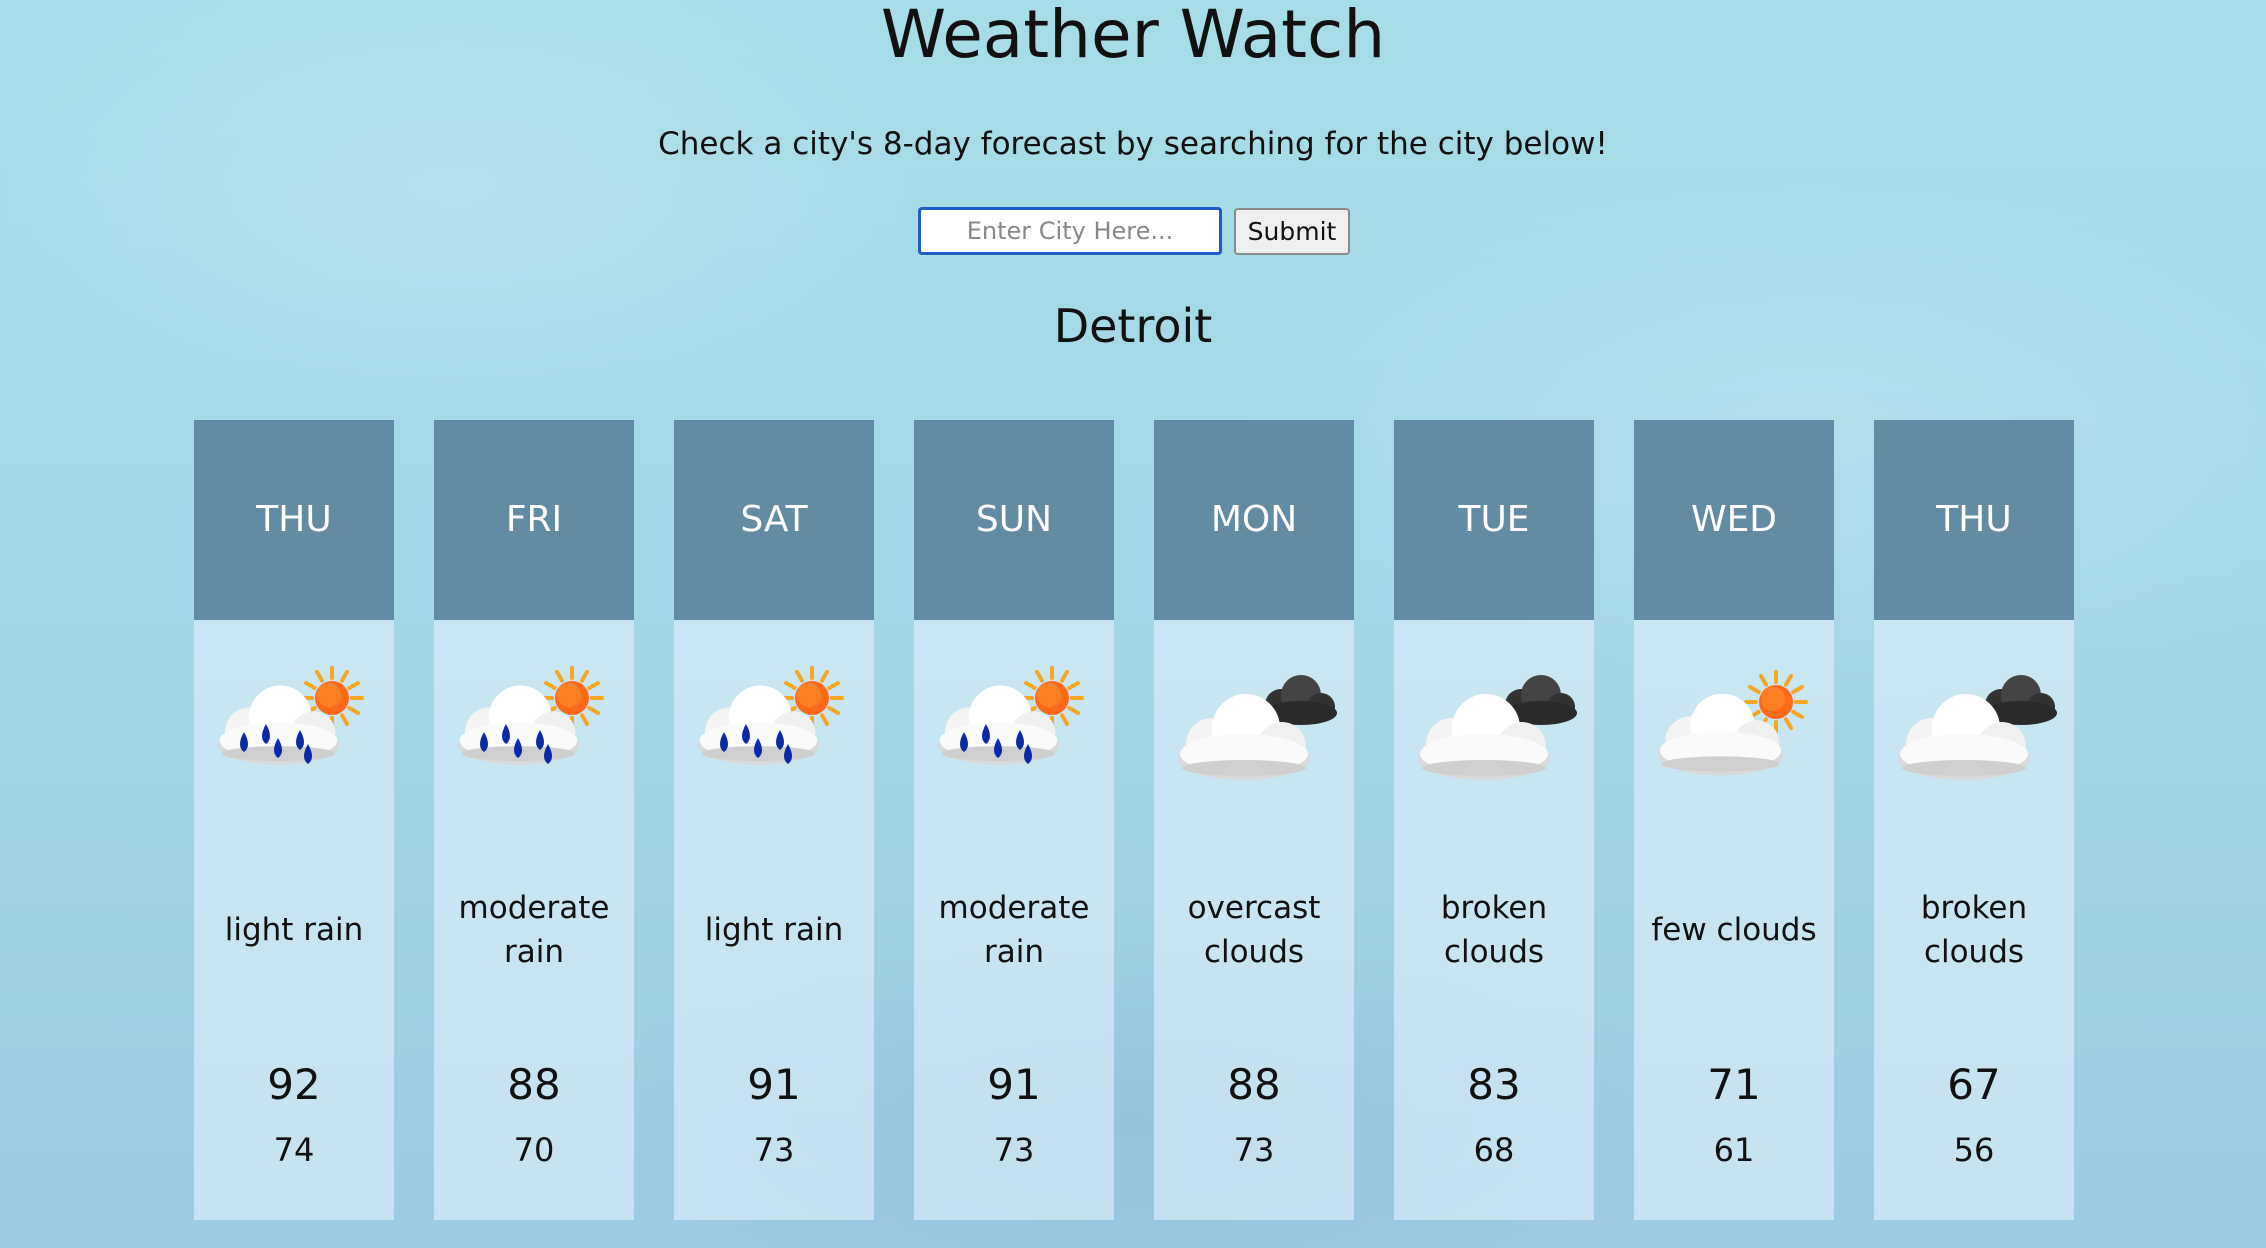 The image size is (2266, 1248). What do you see at coordinates (1494, 820) in the screenshot?
I see `forecast-card: TUE broken clouds 83 68` at bounding box center [1494, 820].